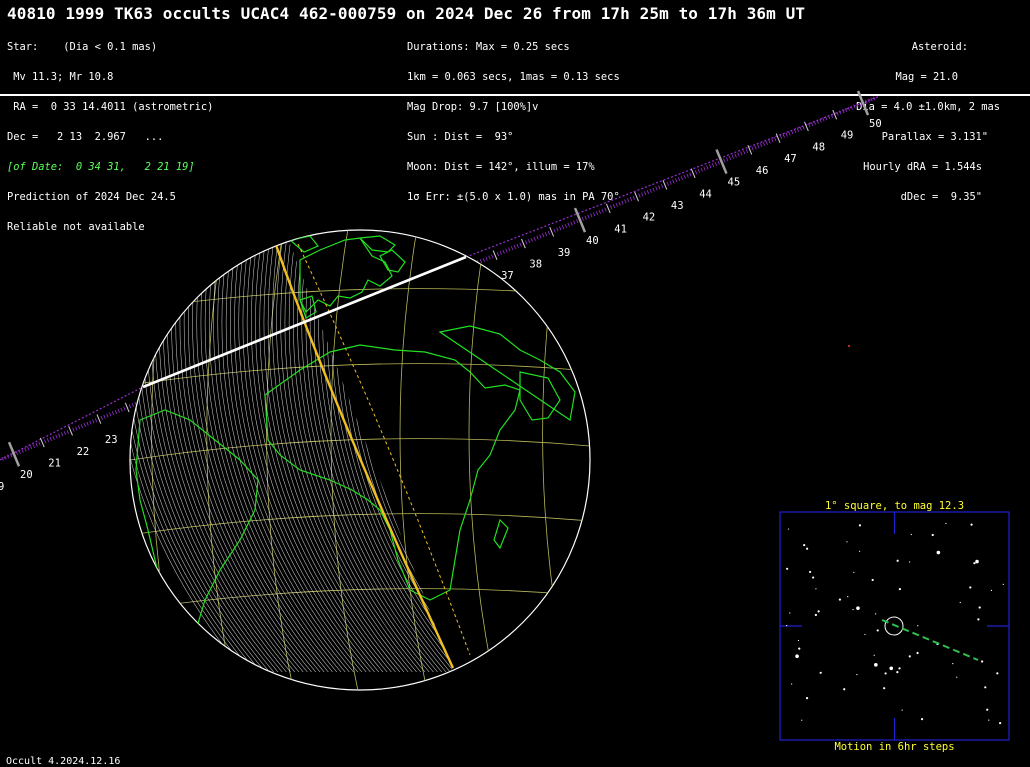  Describe the element at coordinates (894, 506) in the screenshot. I see `inset-title: 1° square, to mag 12.3` at that location.